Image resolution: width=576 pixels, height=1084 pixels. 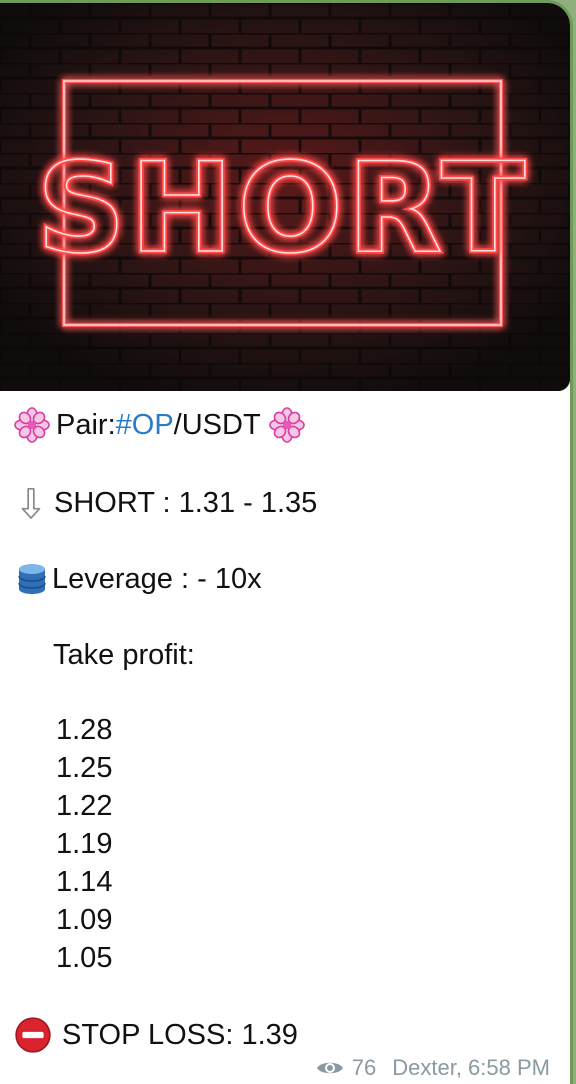 I want to click on stop-loss-line: STOP LOSS: 1.39, so click(x=156, y=1035).